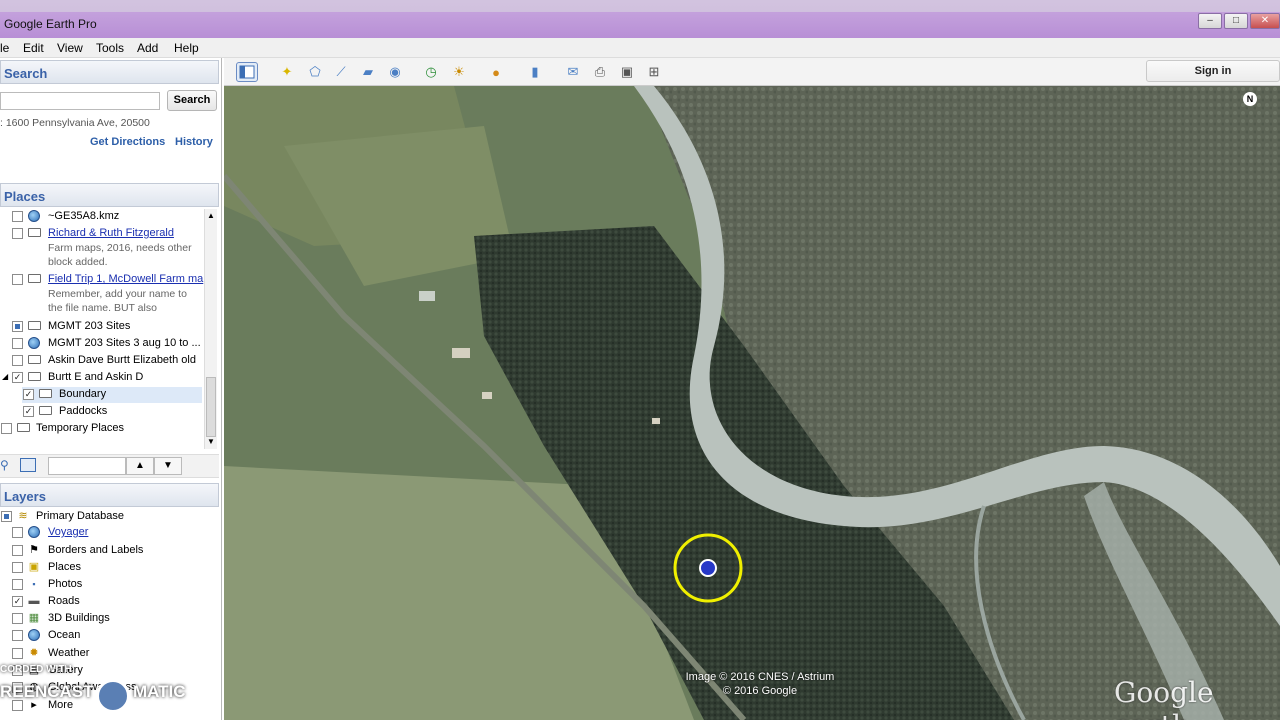 The image size is (1280, 720). I want to click on layer-item: ✓ ▬ Roads, so click(110, 602).